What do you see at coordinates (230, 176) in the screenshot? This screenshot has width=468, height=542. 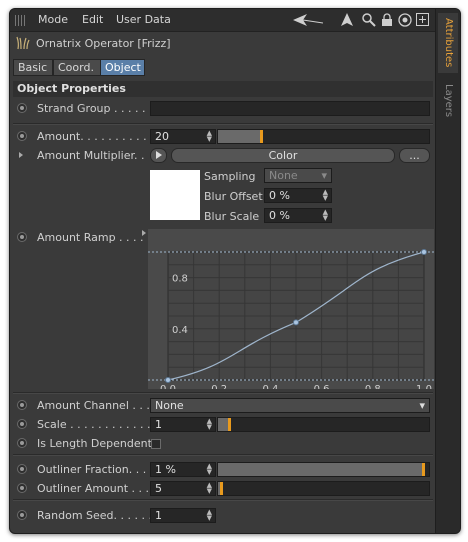 I see `sampling-label: Sampling` at bounding box center [230, 176].